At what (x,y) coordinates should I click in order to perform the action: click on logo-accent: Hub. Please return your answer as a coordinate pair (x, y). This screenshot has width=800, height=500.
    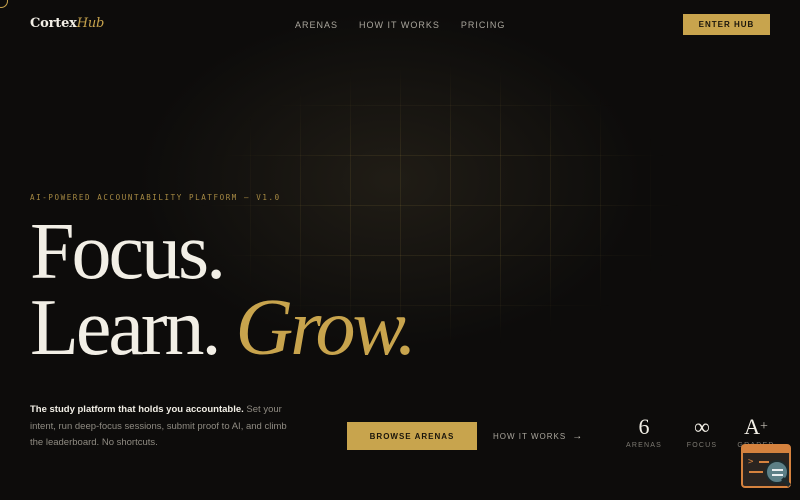
    Looking at the image, I should click on (90, 23).